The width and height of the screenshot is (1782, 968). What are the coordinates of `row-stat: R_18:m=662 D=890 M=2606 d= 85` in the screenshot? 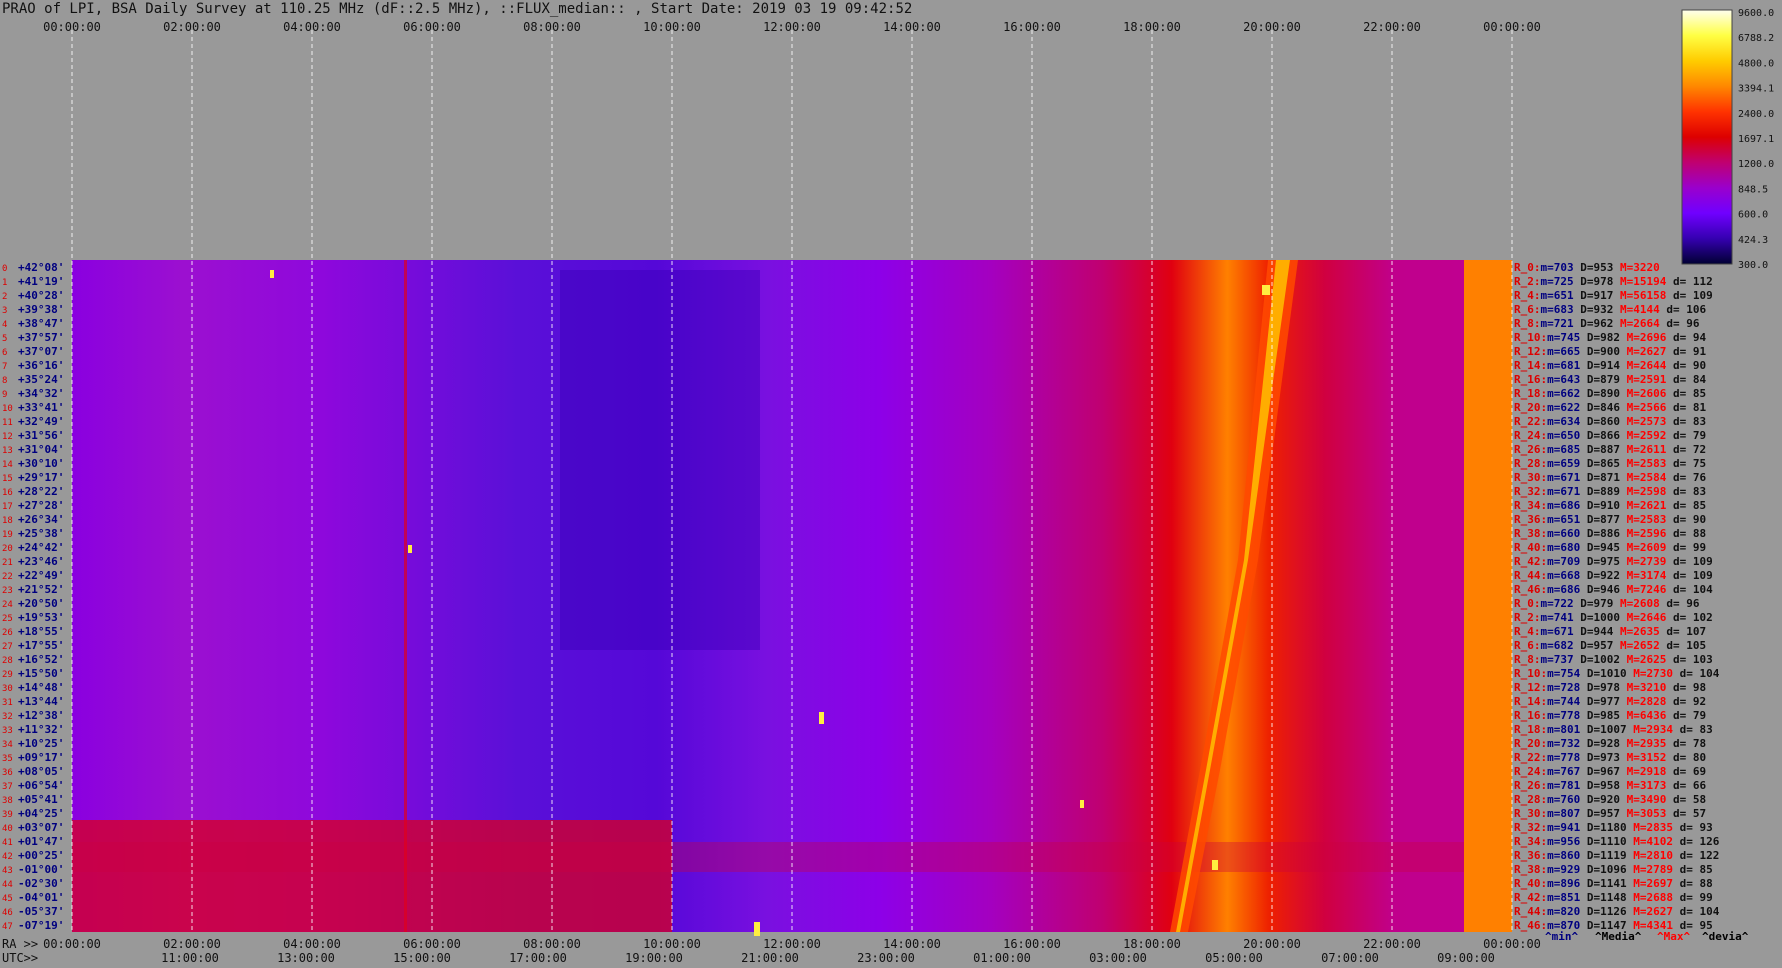 It's located at (1610, 393).